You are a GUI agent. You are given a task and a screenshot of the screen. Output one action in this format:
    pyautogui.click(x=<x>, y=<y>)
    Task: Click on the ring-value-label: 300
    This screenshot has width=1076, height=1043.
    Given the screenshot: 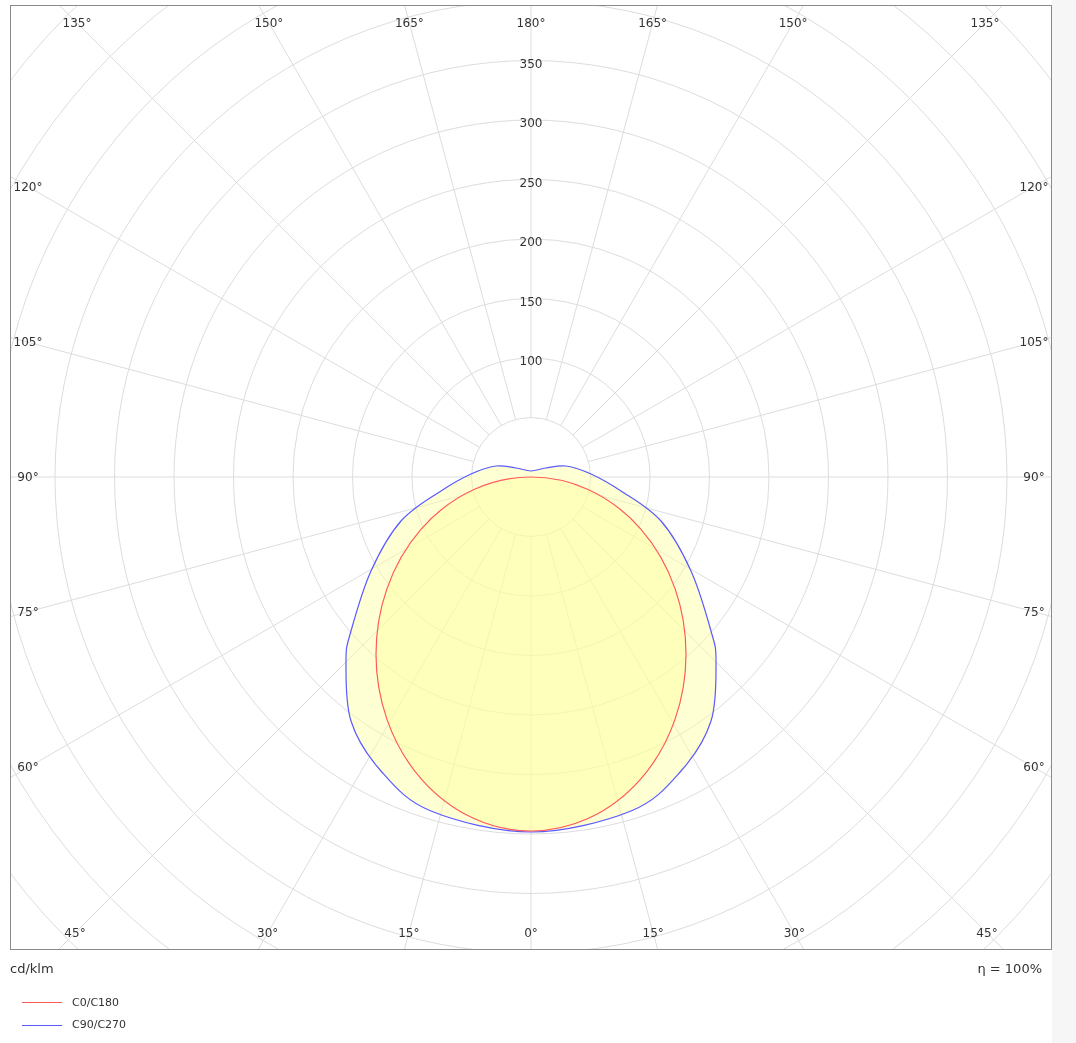 What is the action you would take?
    pyautogui.click(x=531, y=123)
    